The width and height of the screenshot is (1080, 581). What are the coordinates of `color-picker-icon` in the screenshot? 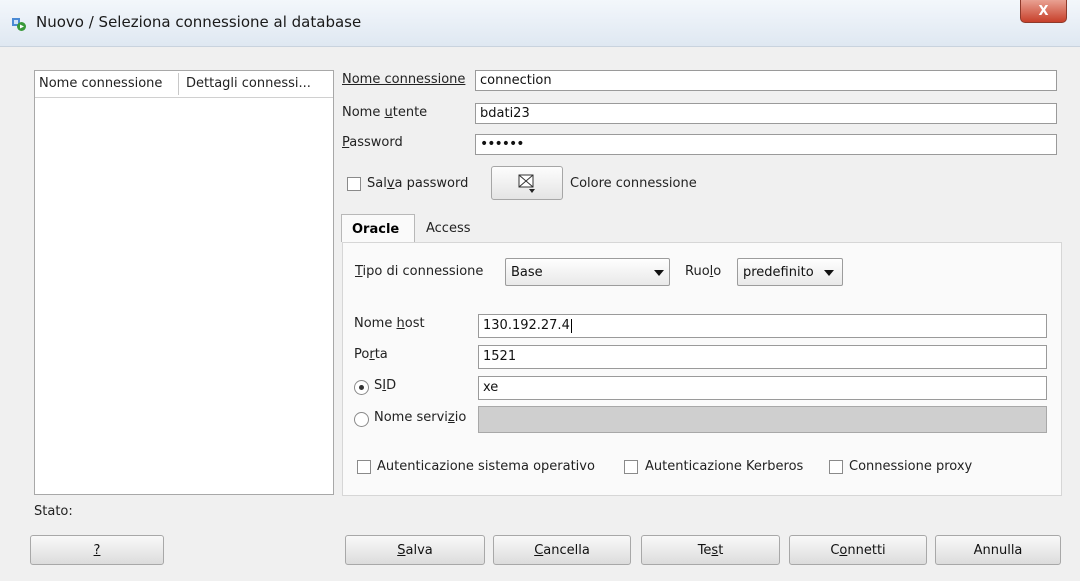 It's located at (526, 183).